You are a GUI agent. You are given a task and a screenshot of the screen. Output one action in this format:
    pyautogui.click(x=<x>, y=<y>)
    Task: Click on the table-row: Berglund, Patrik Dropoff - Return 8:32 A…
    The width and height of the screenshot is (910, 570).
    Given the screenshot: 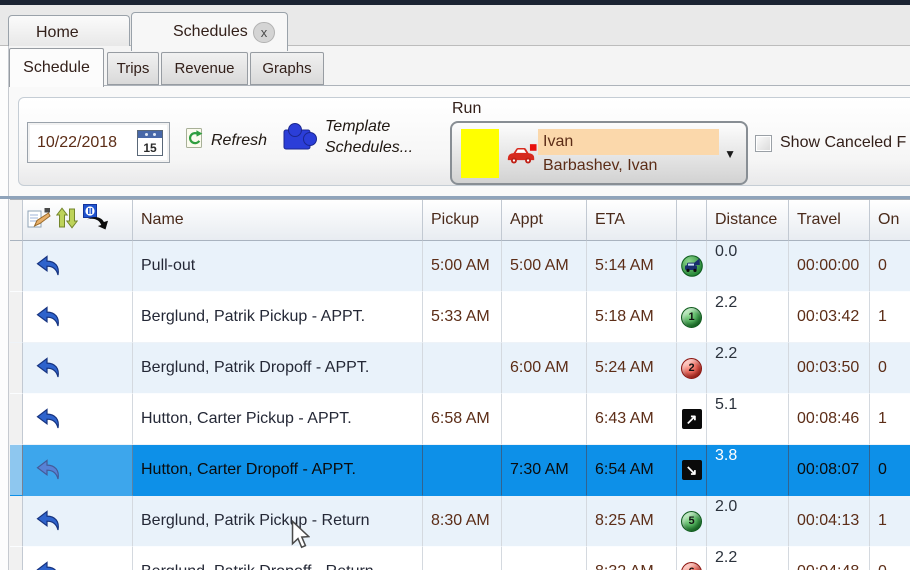 What is the action you would take?
    pyautogui.click(x=460, y=558)
    